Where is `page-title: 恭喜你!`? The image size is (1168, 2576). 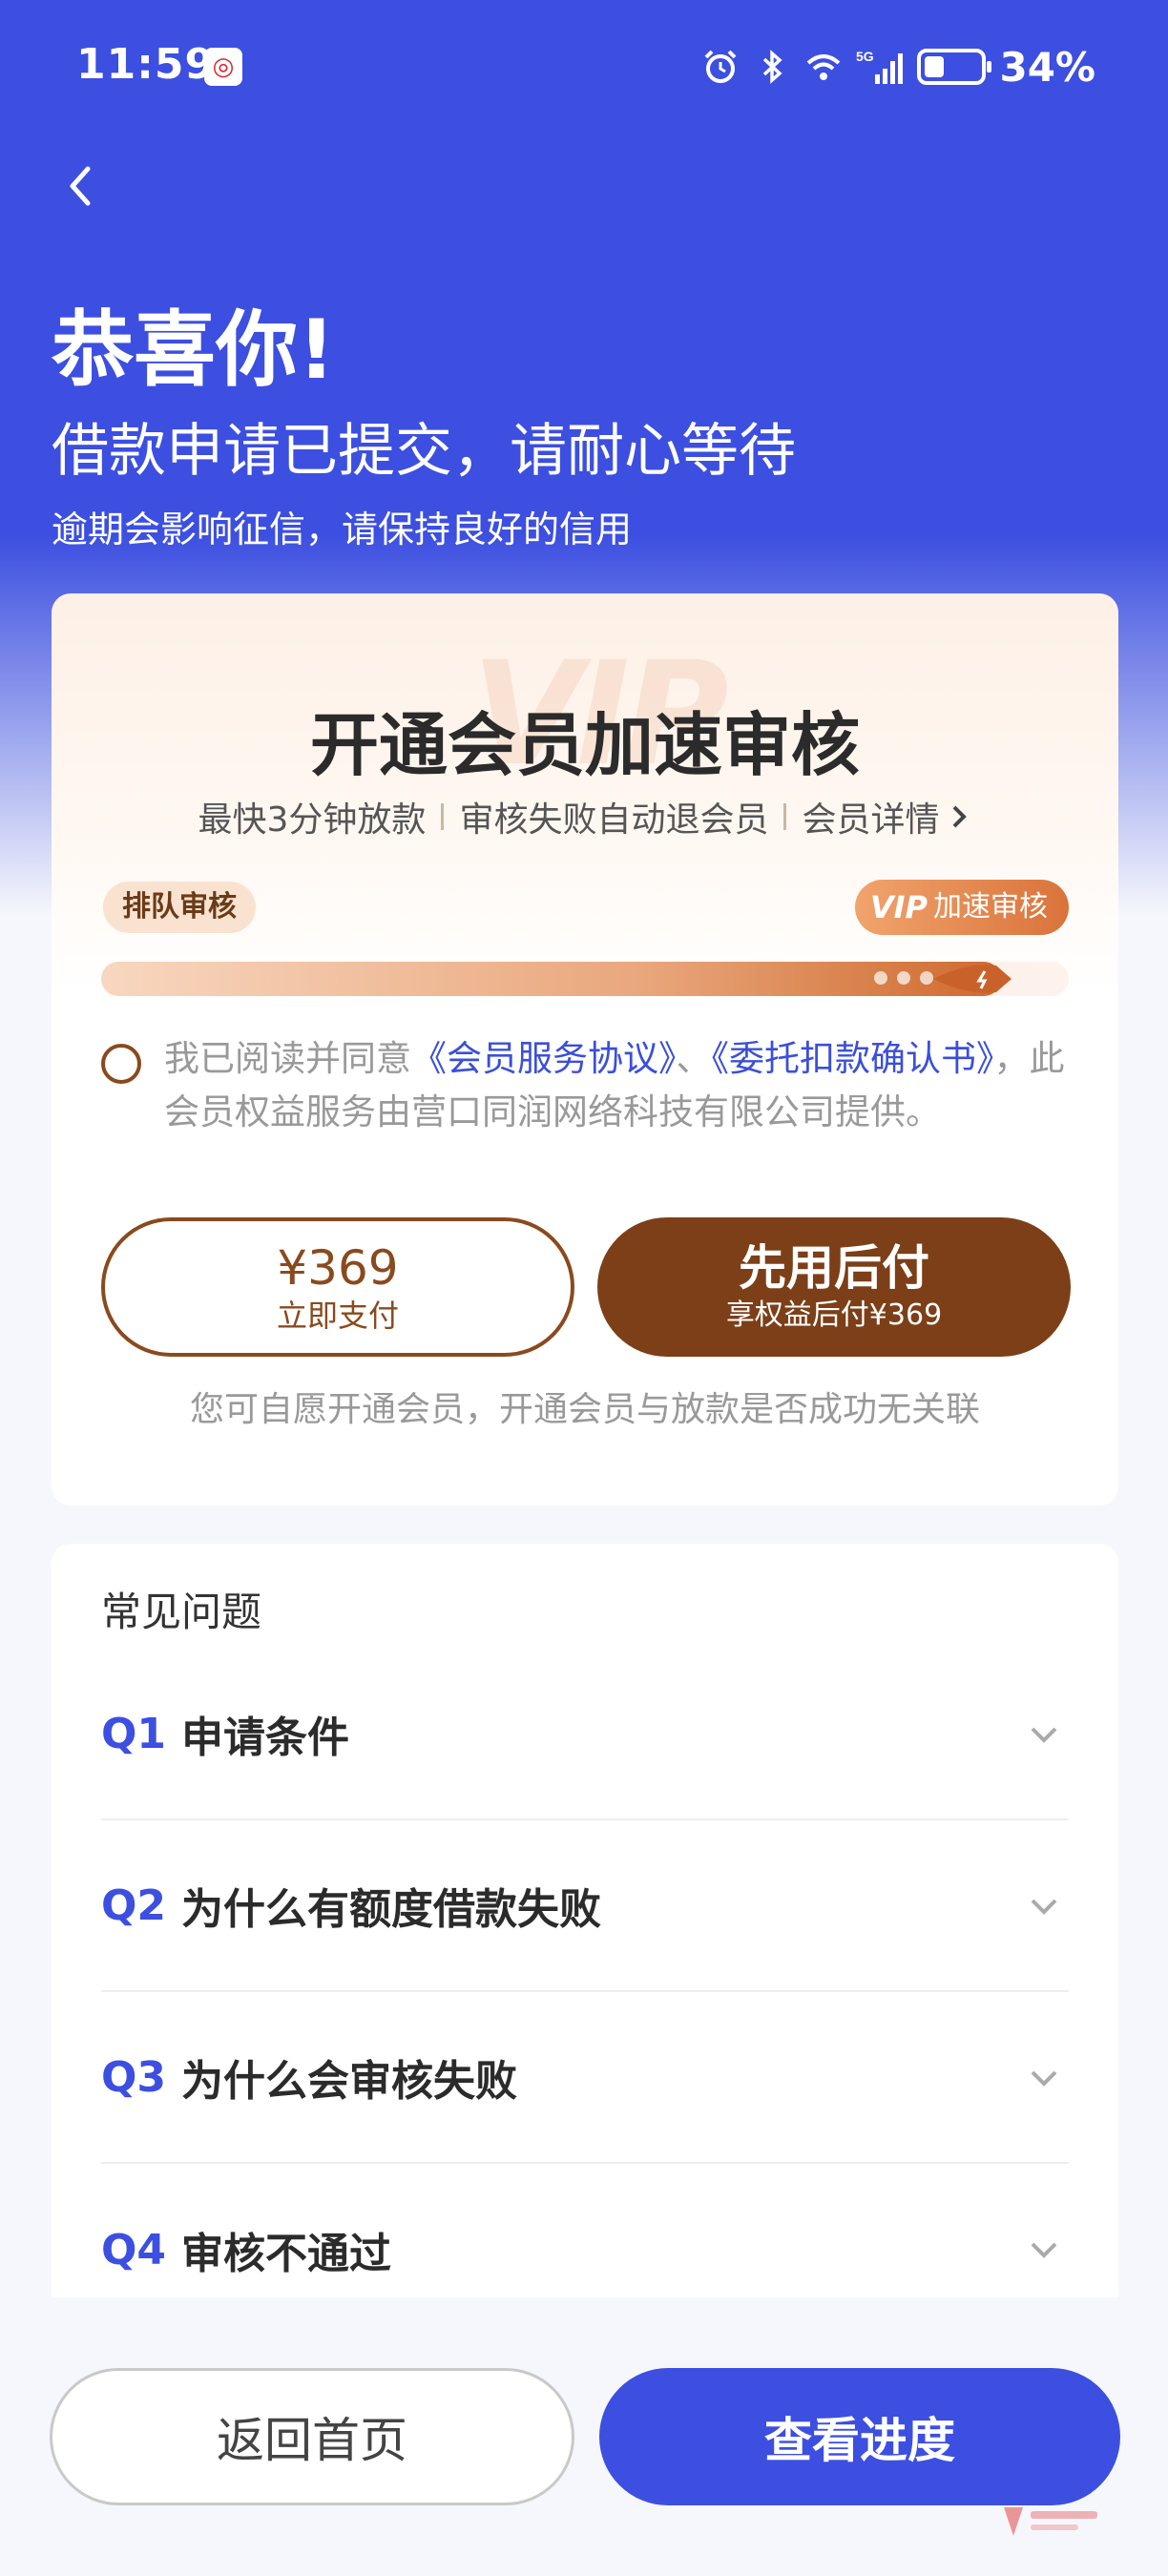 page-title: 恭喜你! is located at coordinates (194, 350).